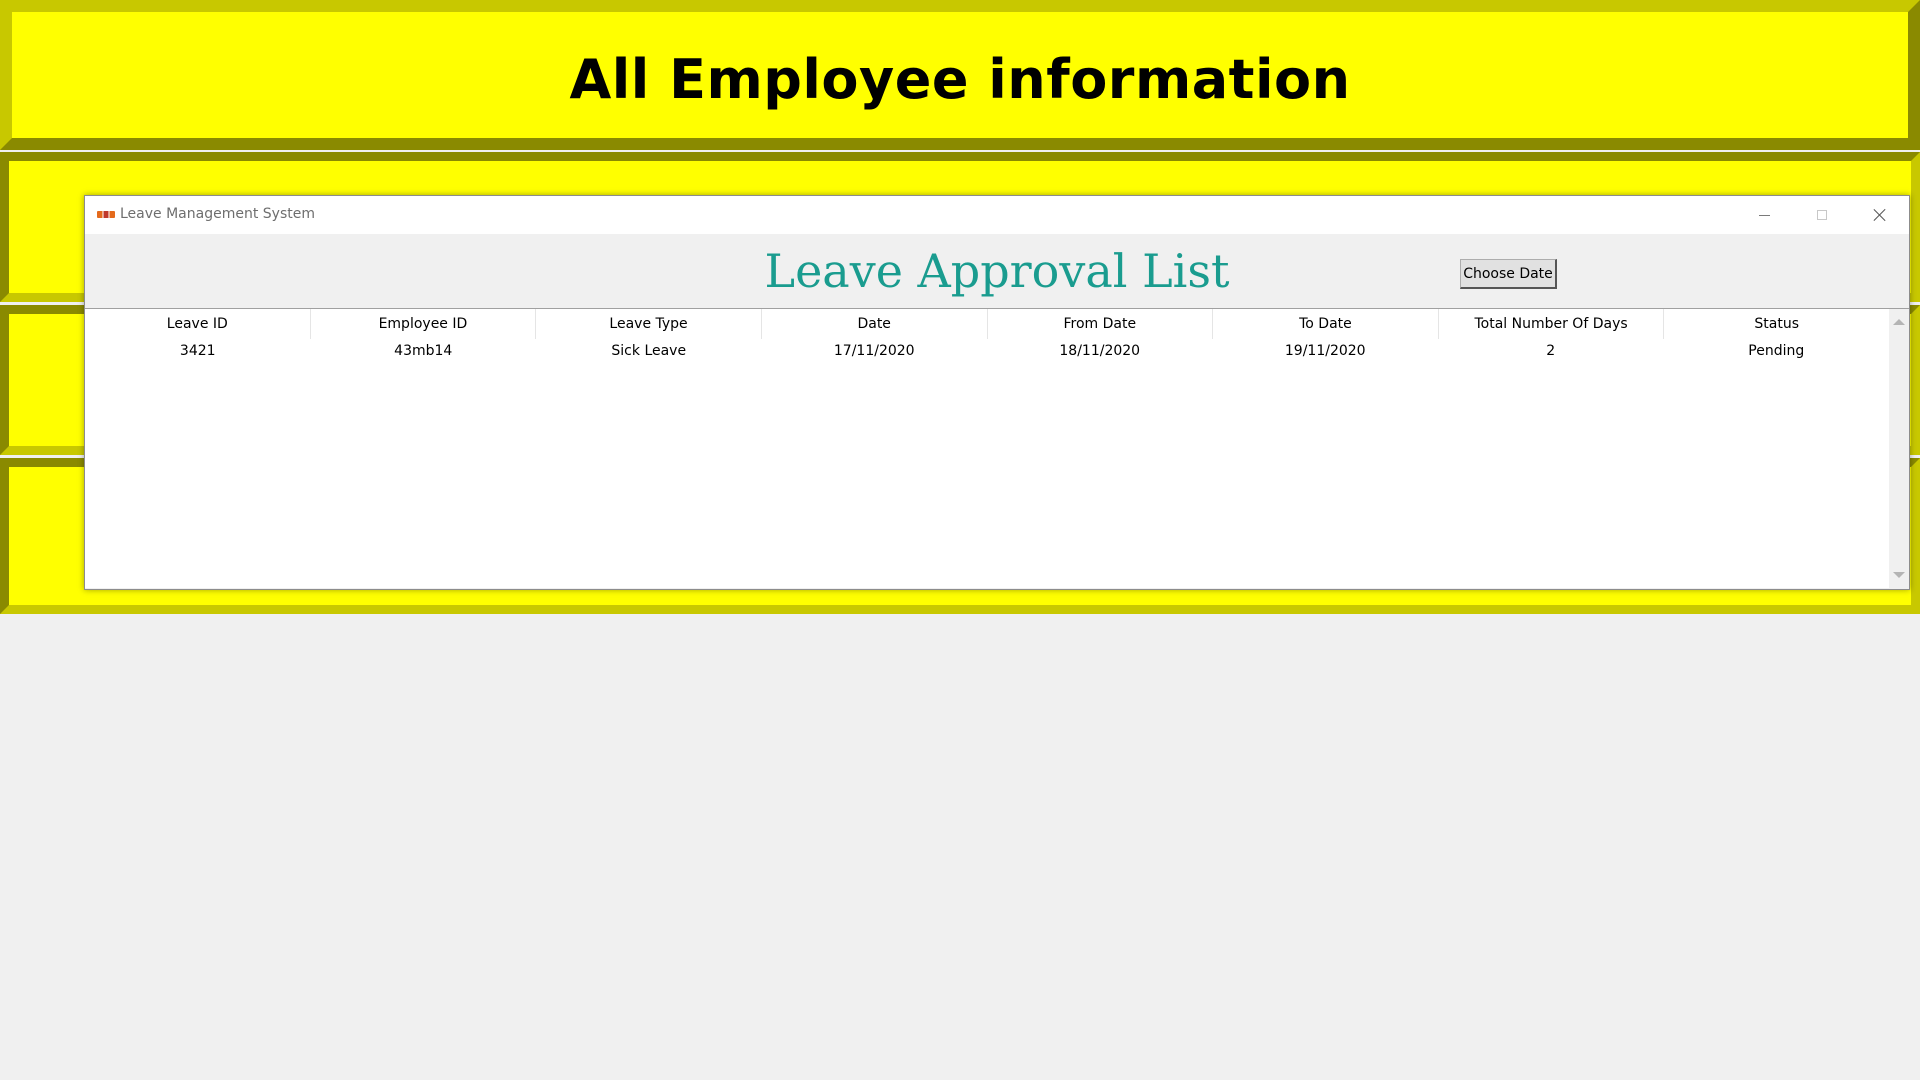  What do you see at coordinates (960, 79) in the screenshot?
I see `header-title: All Employee information` at bounding box center [960, 79].